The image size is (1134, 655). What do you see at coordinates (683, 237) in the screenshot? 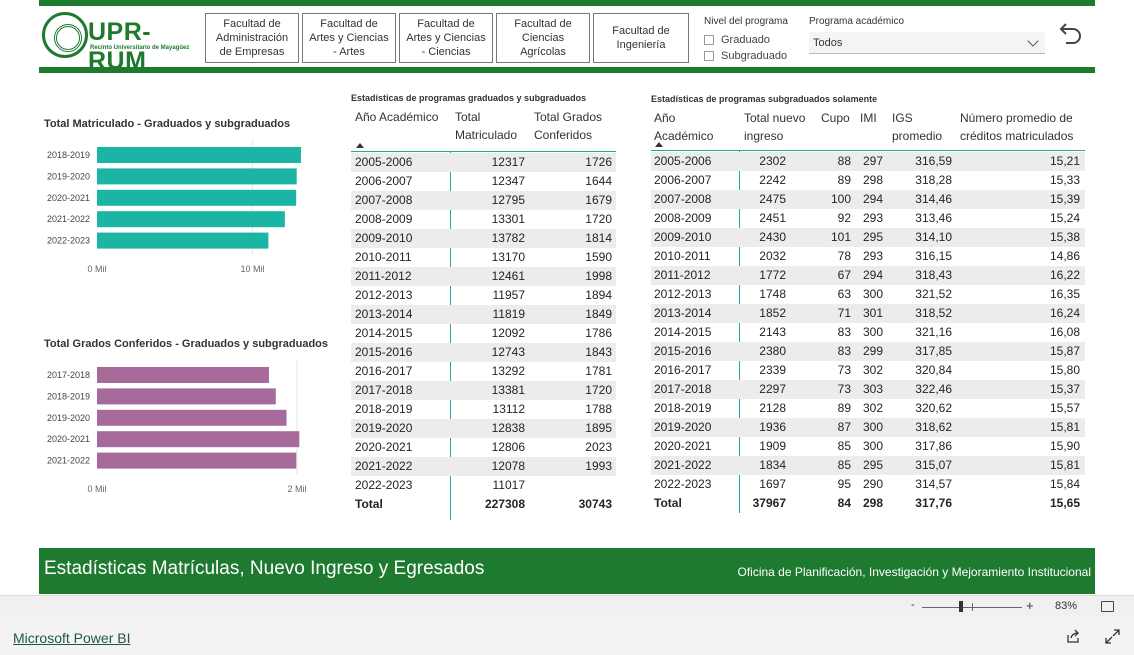
I see `table-cell: 2009-2010` at bounding box center [683, 237].